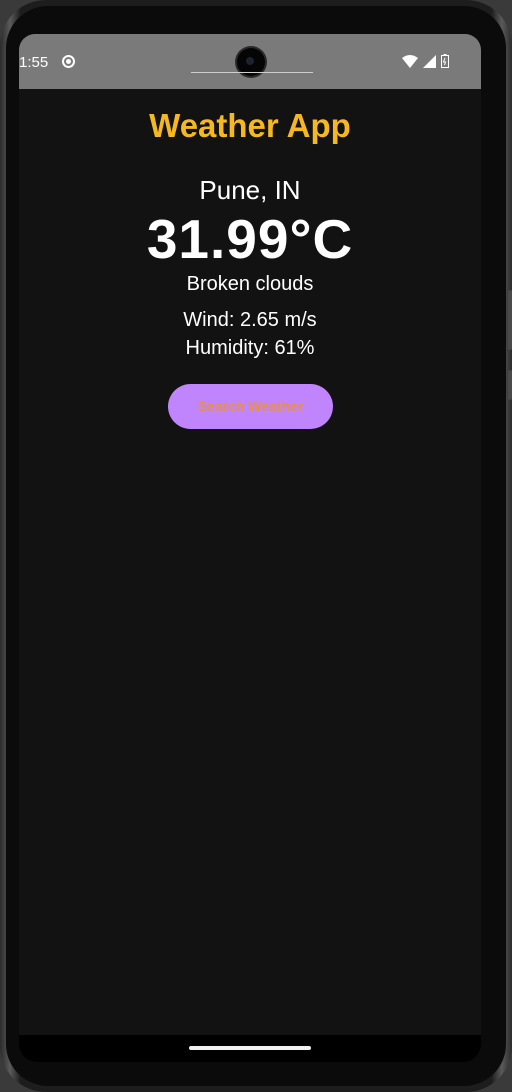 The image size is (512, 1092). I want to click on signal-icon, so click(429, 61).